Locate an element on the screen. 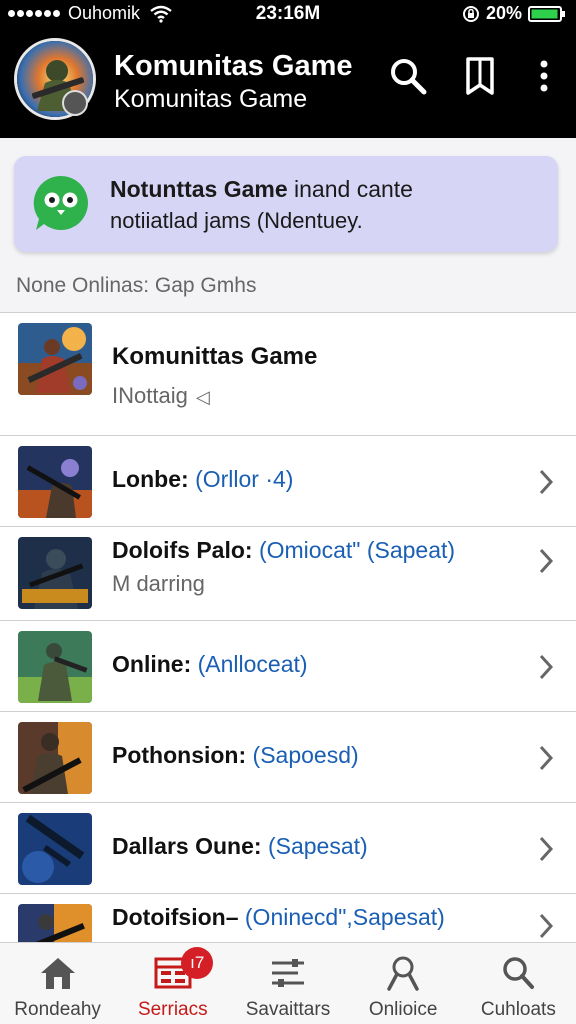  bookmark-button is located at coordinates (480, 76).